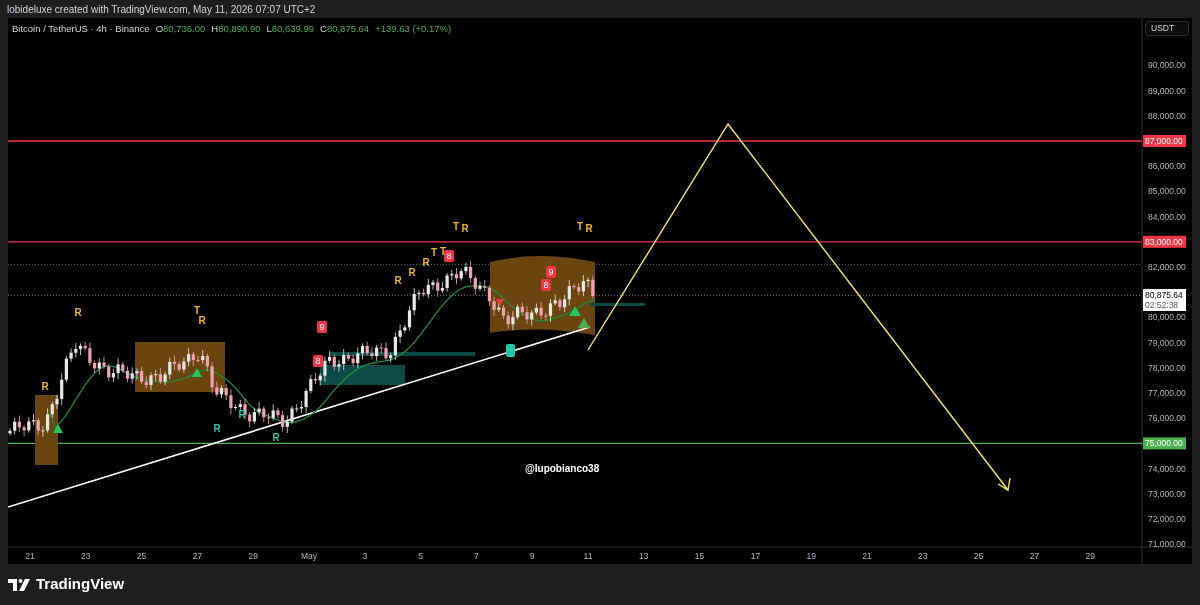 This screenshot has width=1200, height=605. Describe the element at coordinates (1167, 267) in the screenshot. I see `price-axis-label: 82,000.00` at that location.